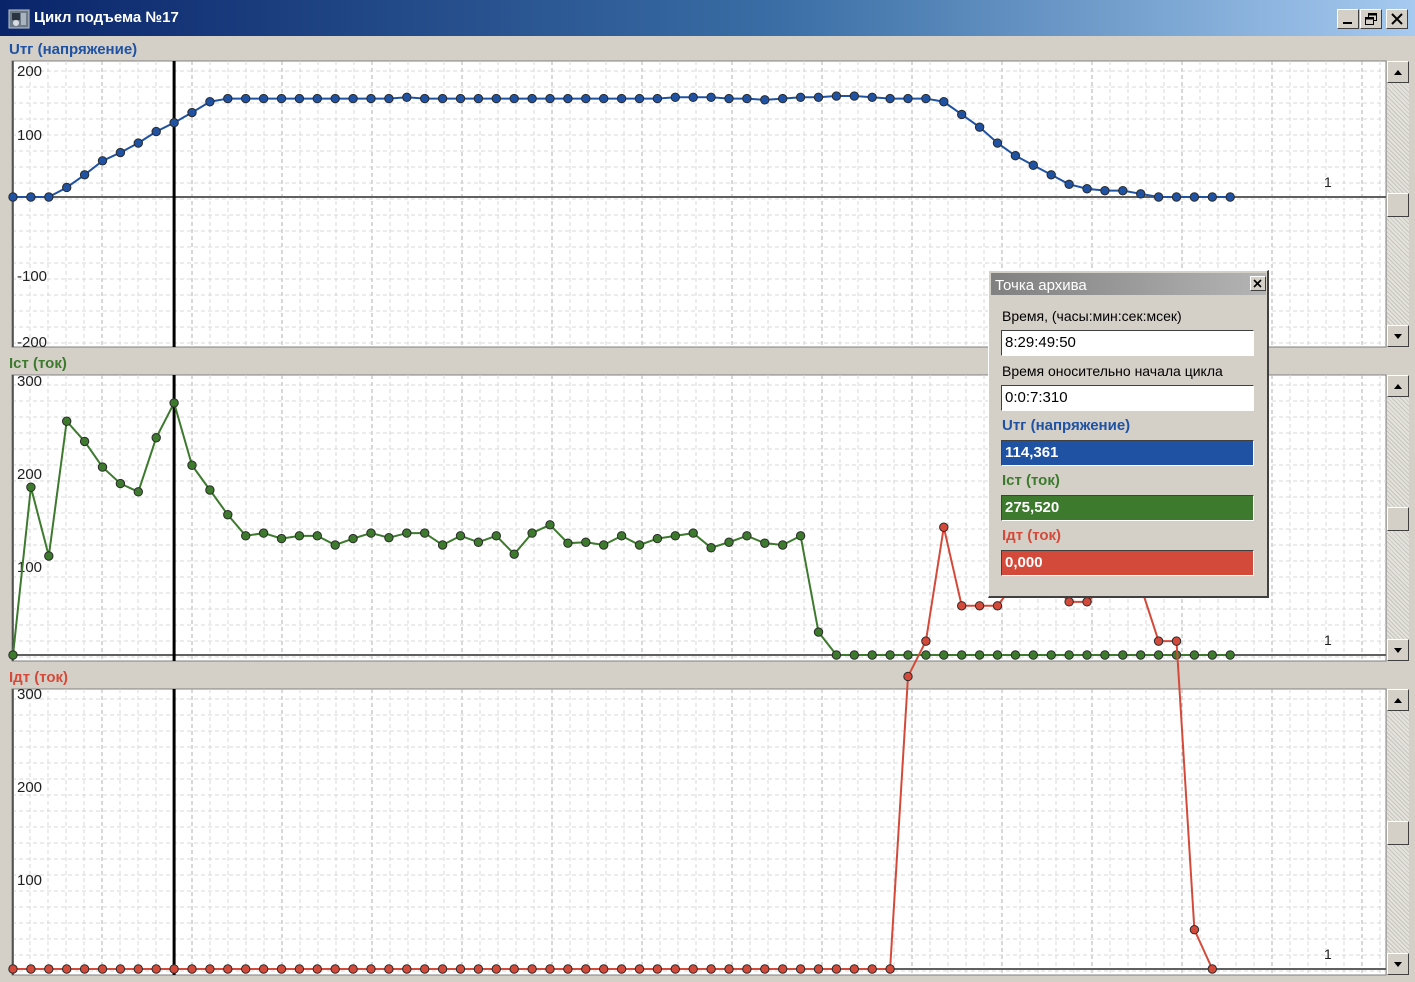 The image size is (1415, 982). What do you see at coordinates (1127, 508) in the screenshot?
I see `stator-current-value-field: 275,520` at bounding box center [1127, 508].